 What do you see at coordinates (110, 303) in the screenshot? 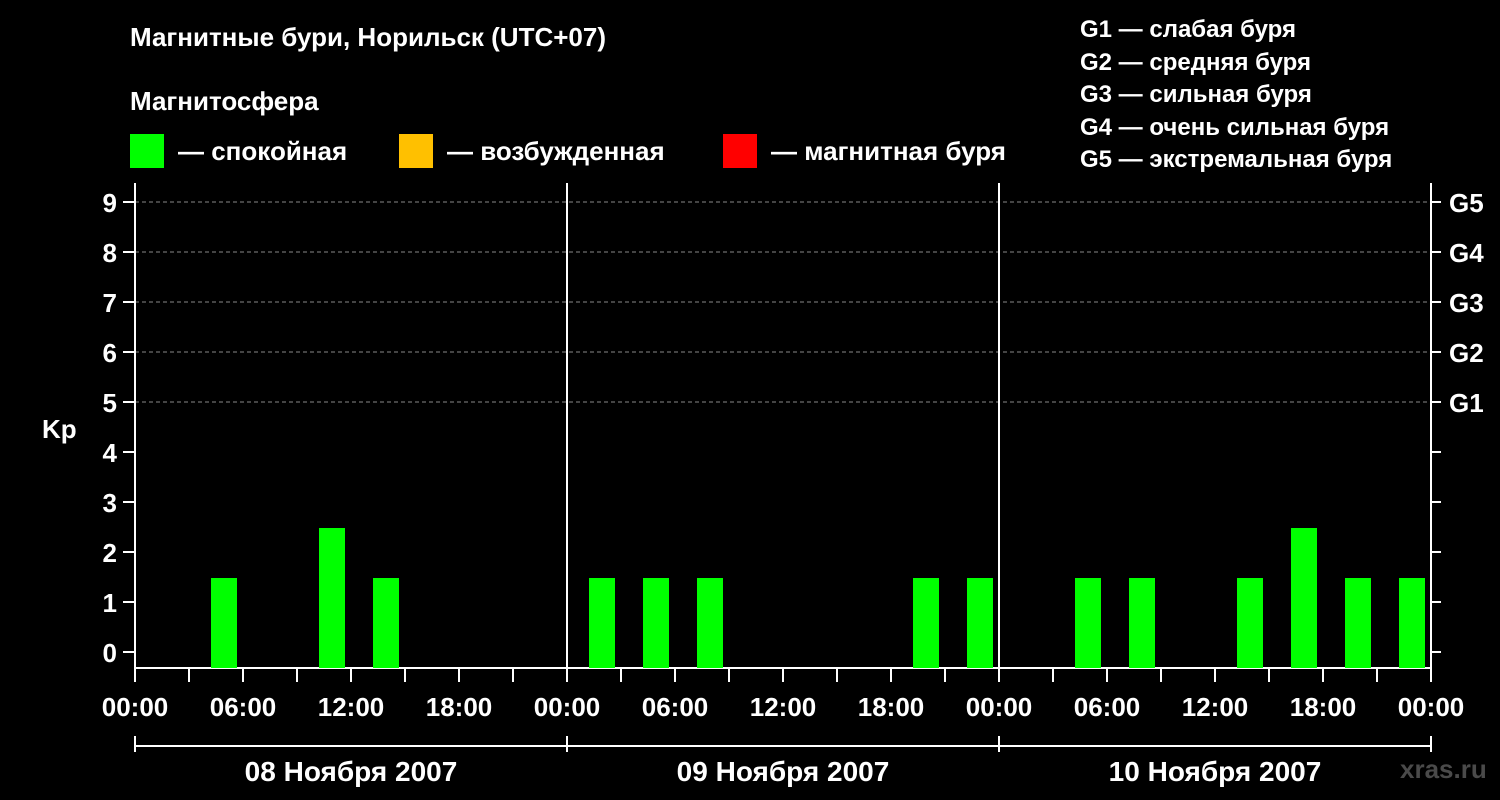
I see `y-tick-label: 7` at bounding box center [110, 303].